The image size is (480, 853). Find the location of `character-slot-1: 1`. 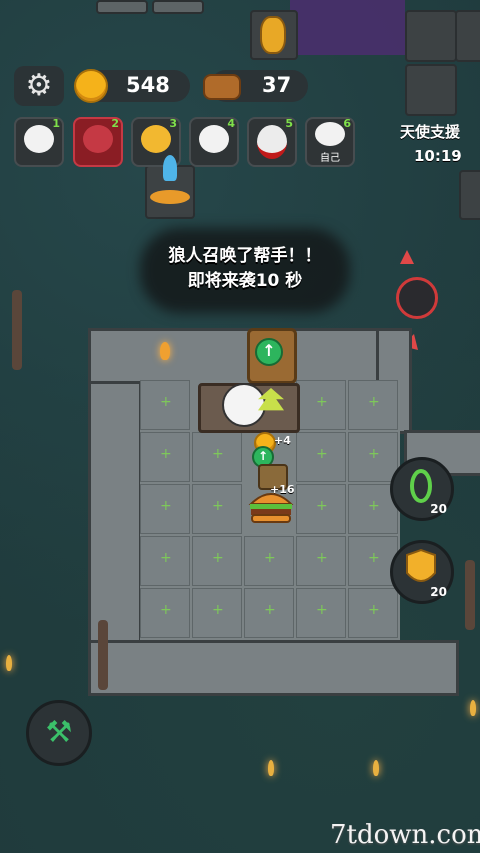

character-slot-1: 1 is located at coordinates (39, 142).